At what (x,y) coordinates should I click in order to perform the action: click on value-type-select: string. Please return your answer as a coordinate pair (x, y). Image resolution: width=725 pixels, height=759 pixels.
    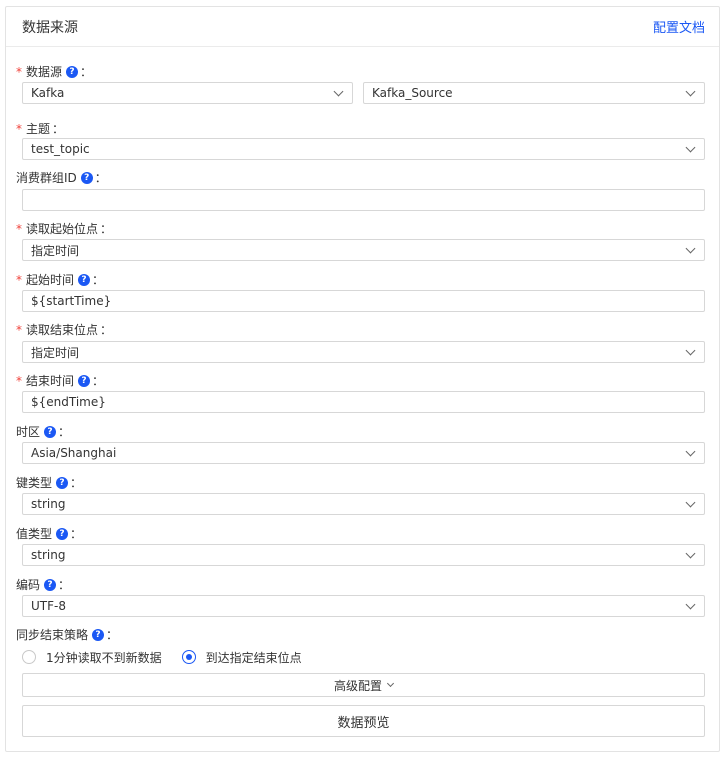
    Looking at the image, I should click on (363, 555).